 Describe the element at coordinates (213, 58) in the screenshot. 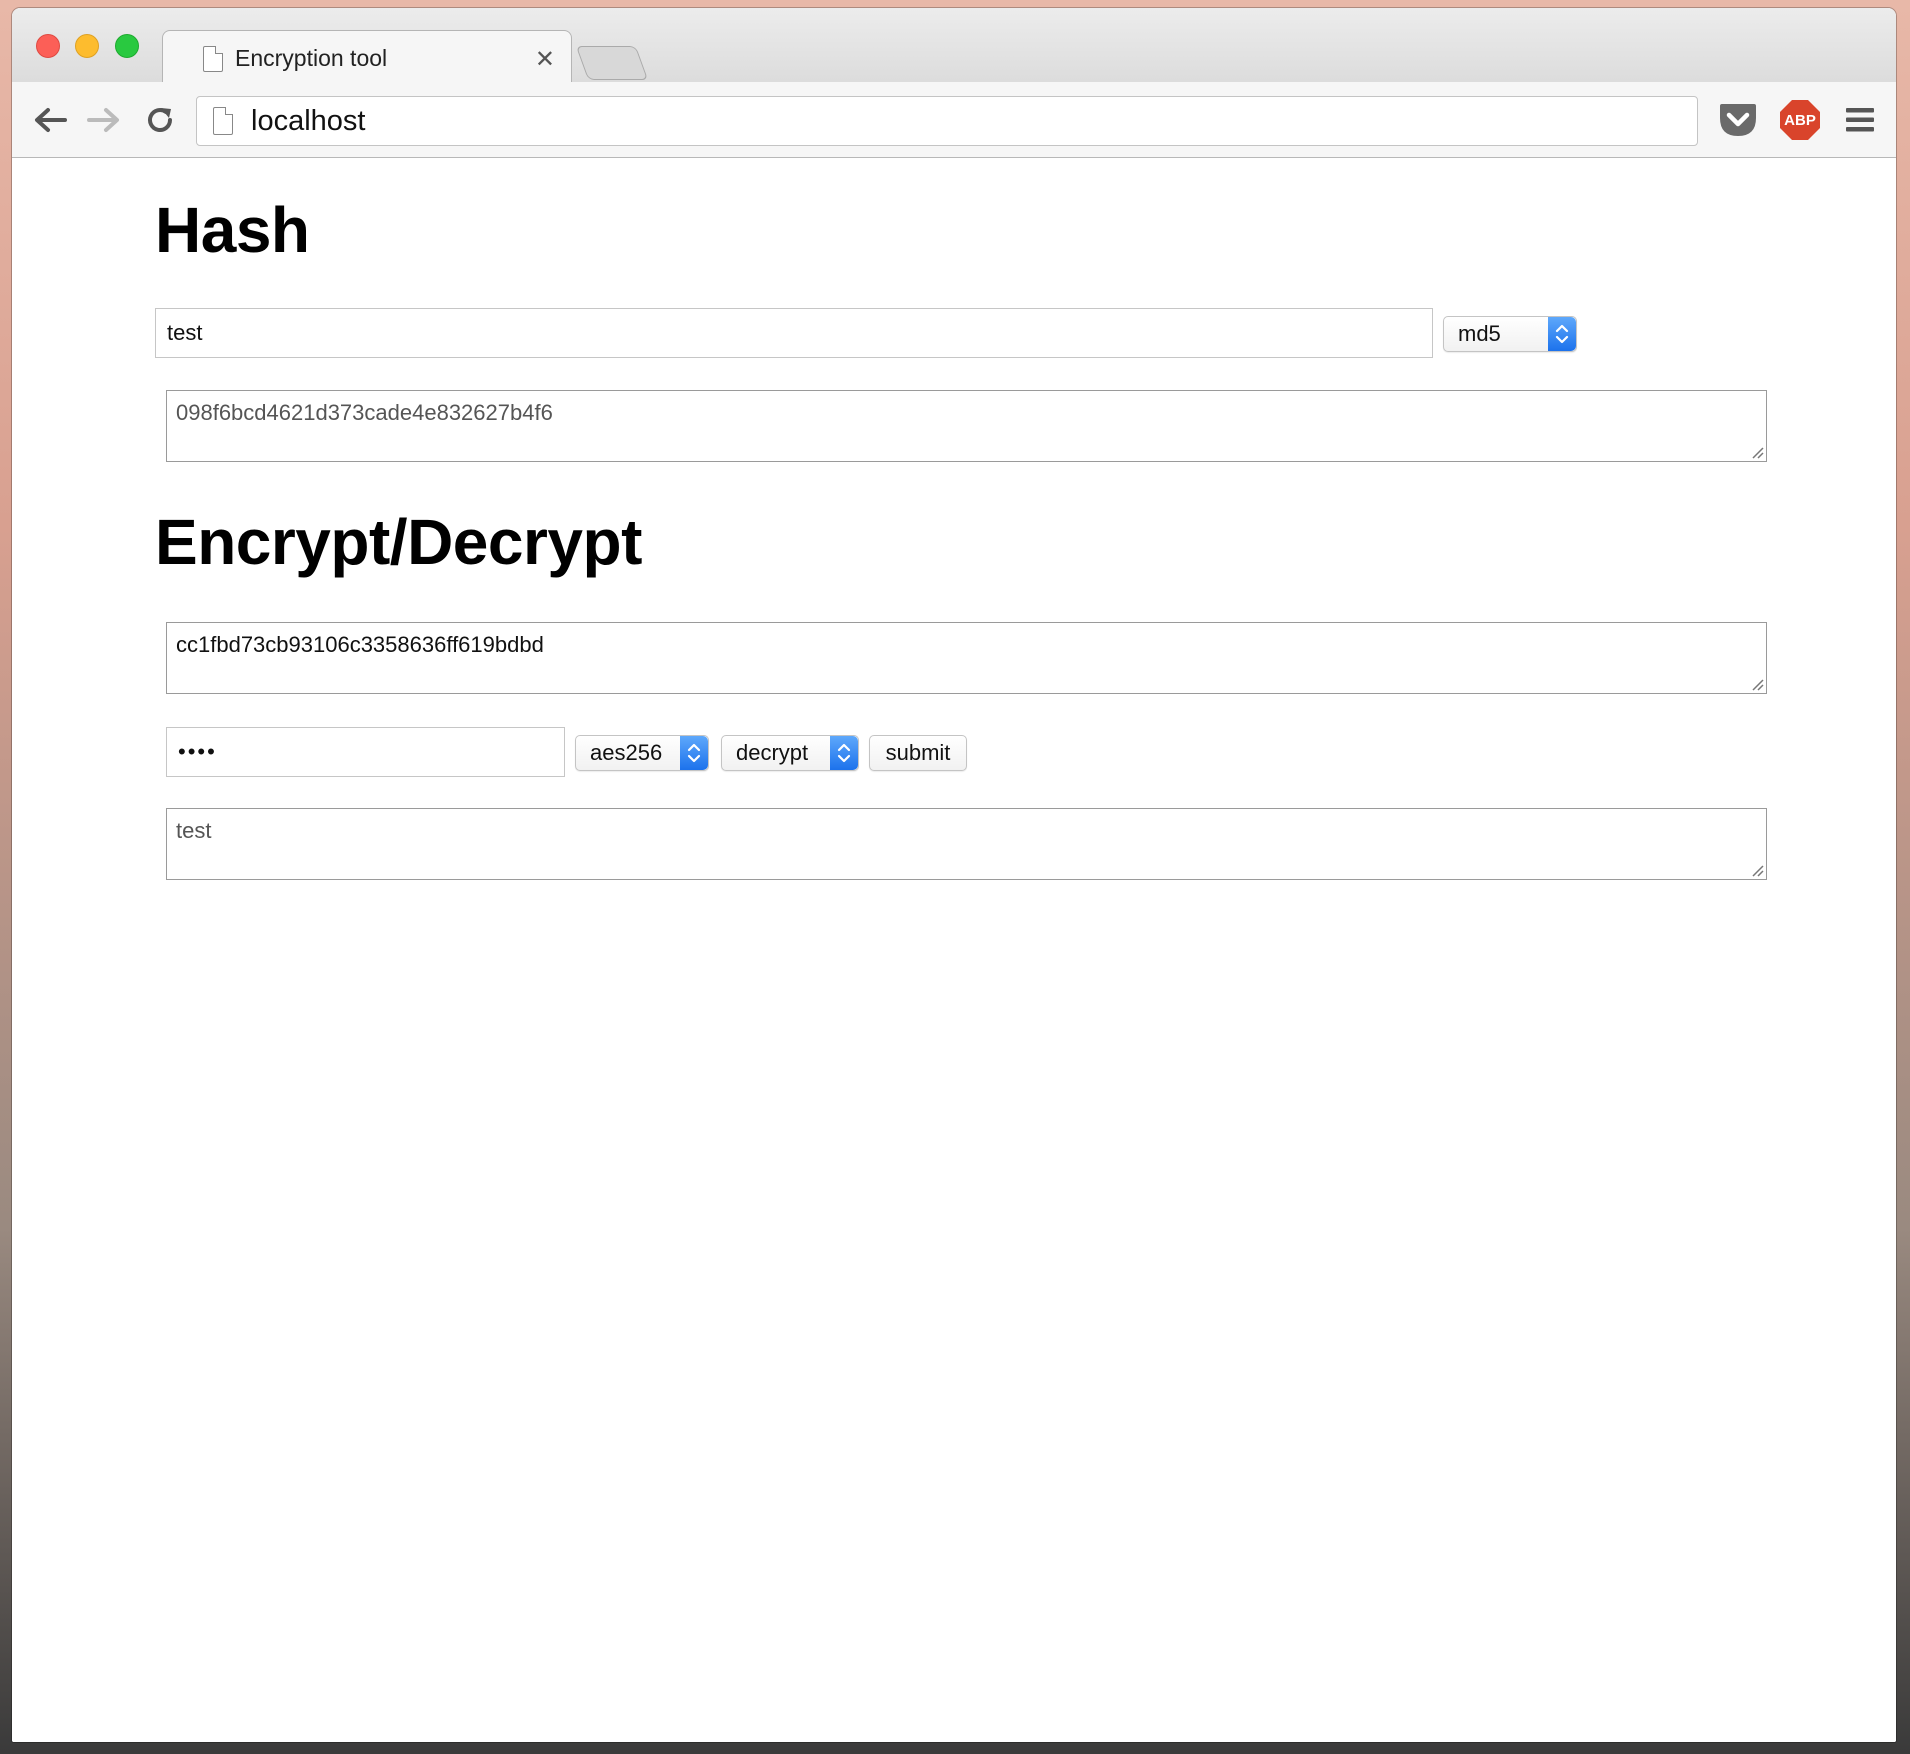

I see `page-icon` at that location.